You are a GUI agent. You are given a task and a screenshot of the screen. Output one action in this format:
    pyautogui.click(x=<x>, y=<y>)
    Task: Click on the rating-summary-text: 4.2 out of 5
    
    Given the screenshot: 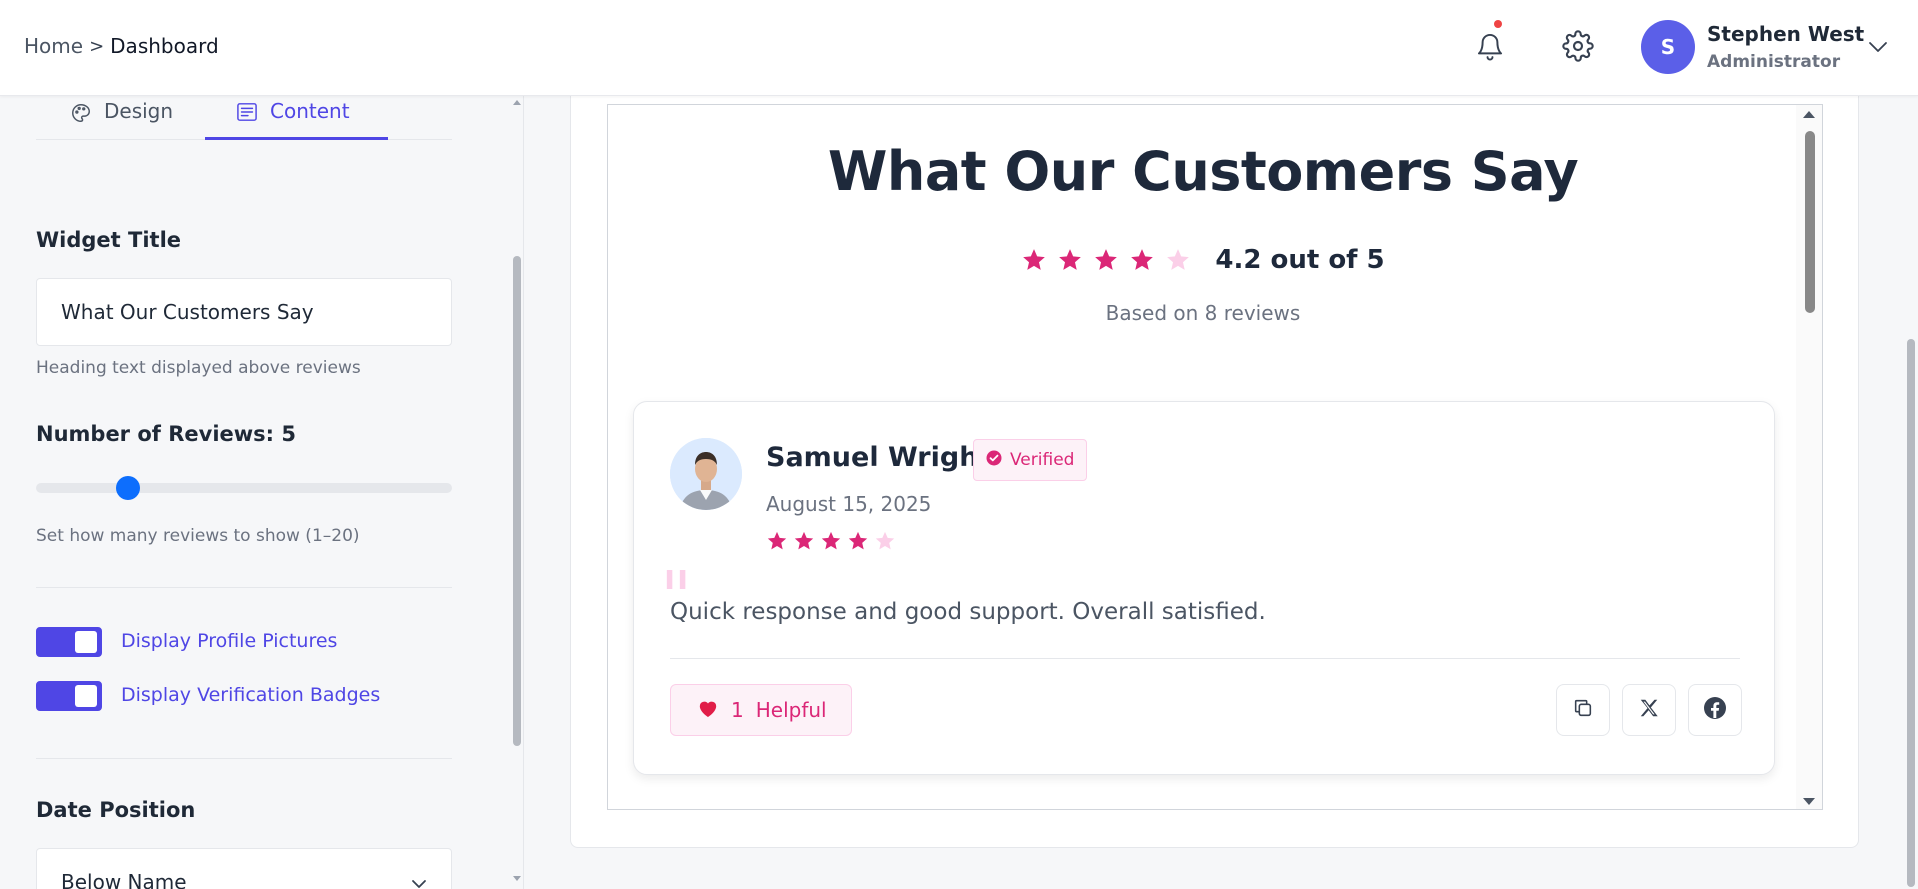 What is the action you would take?
    pyautogui.click(x=1300, y=260)
    